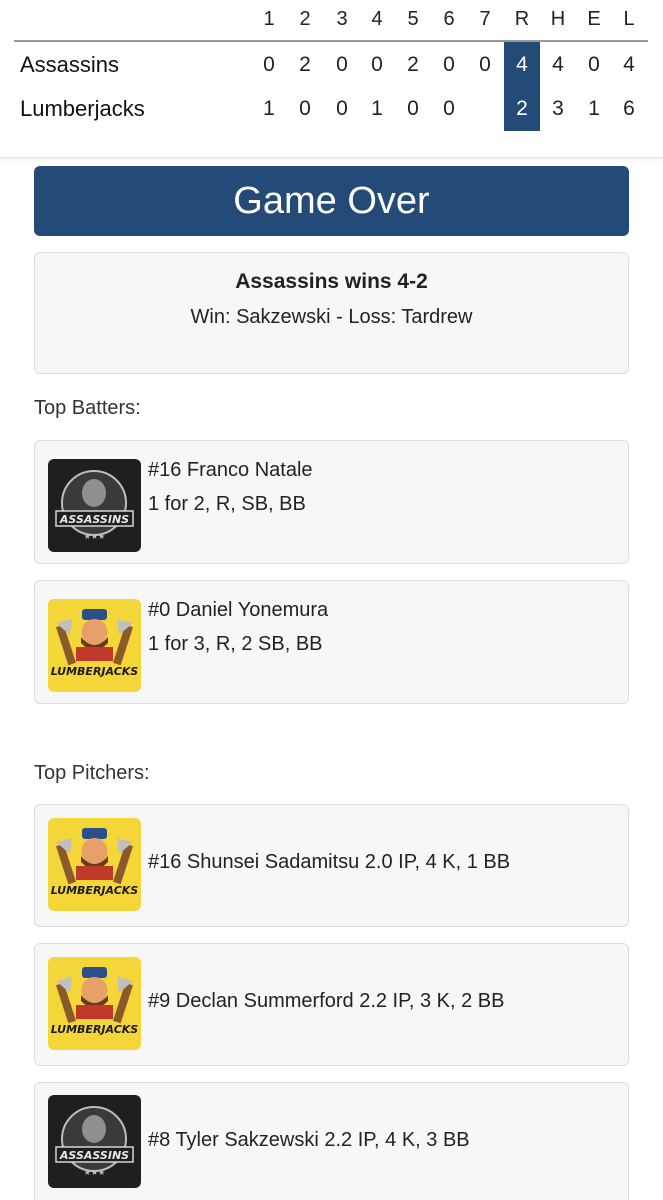 This screenshot has width=663, height=1200. I want to click on total-lob: 6, so click(629, 108).